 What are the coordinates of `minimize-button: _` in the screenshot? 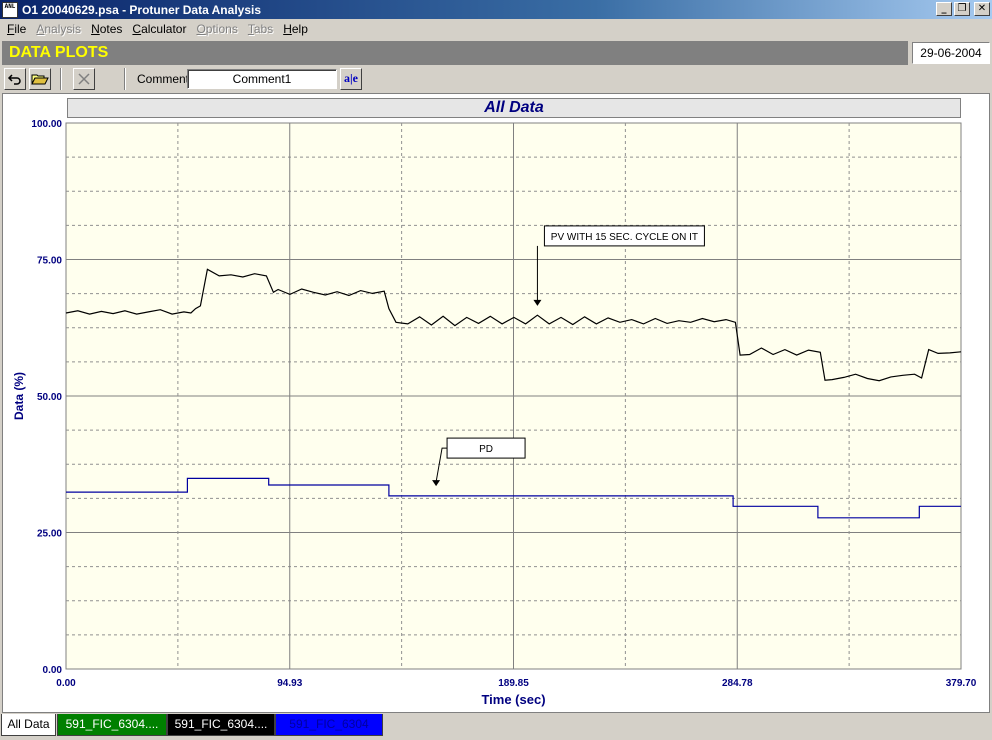 It's located at (944, 9).